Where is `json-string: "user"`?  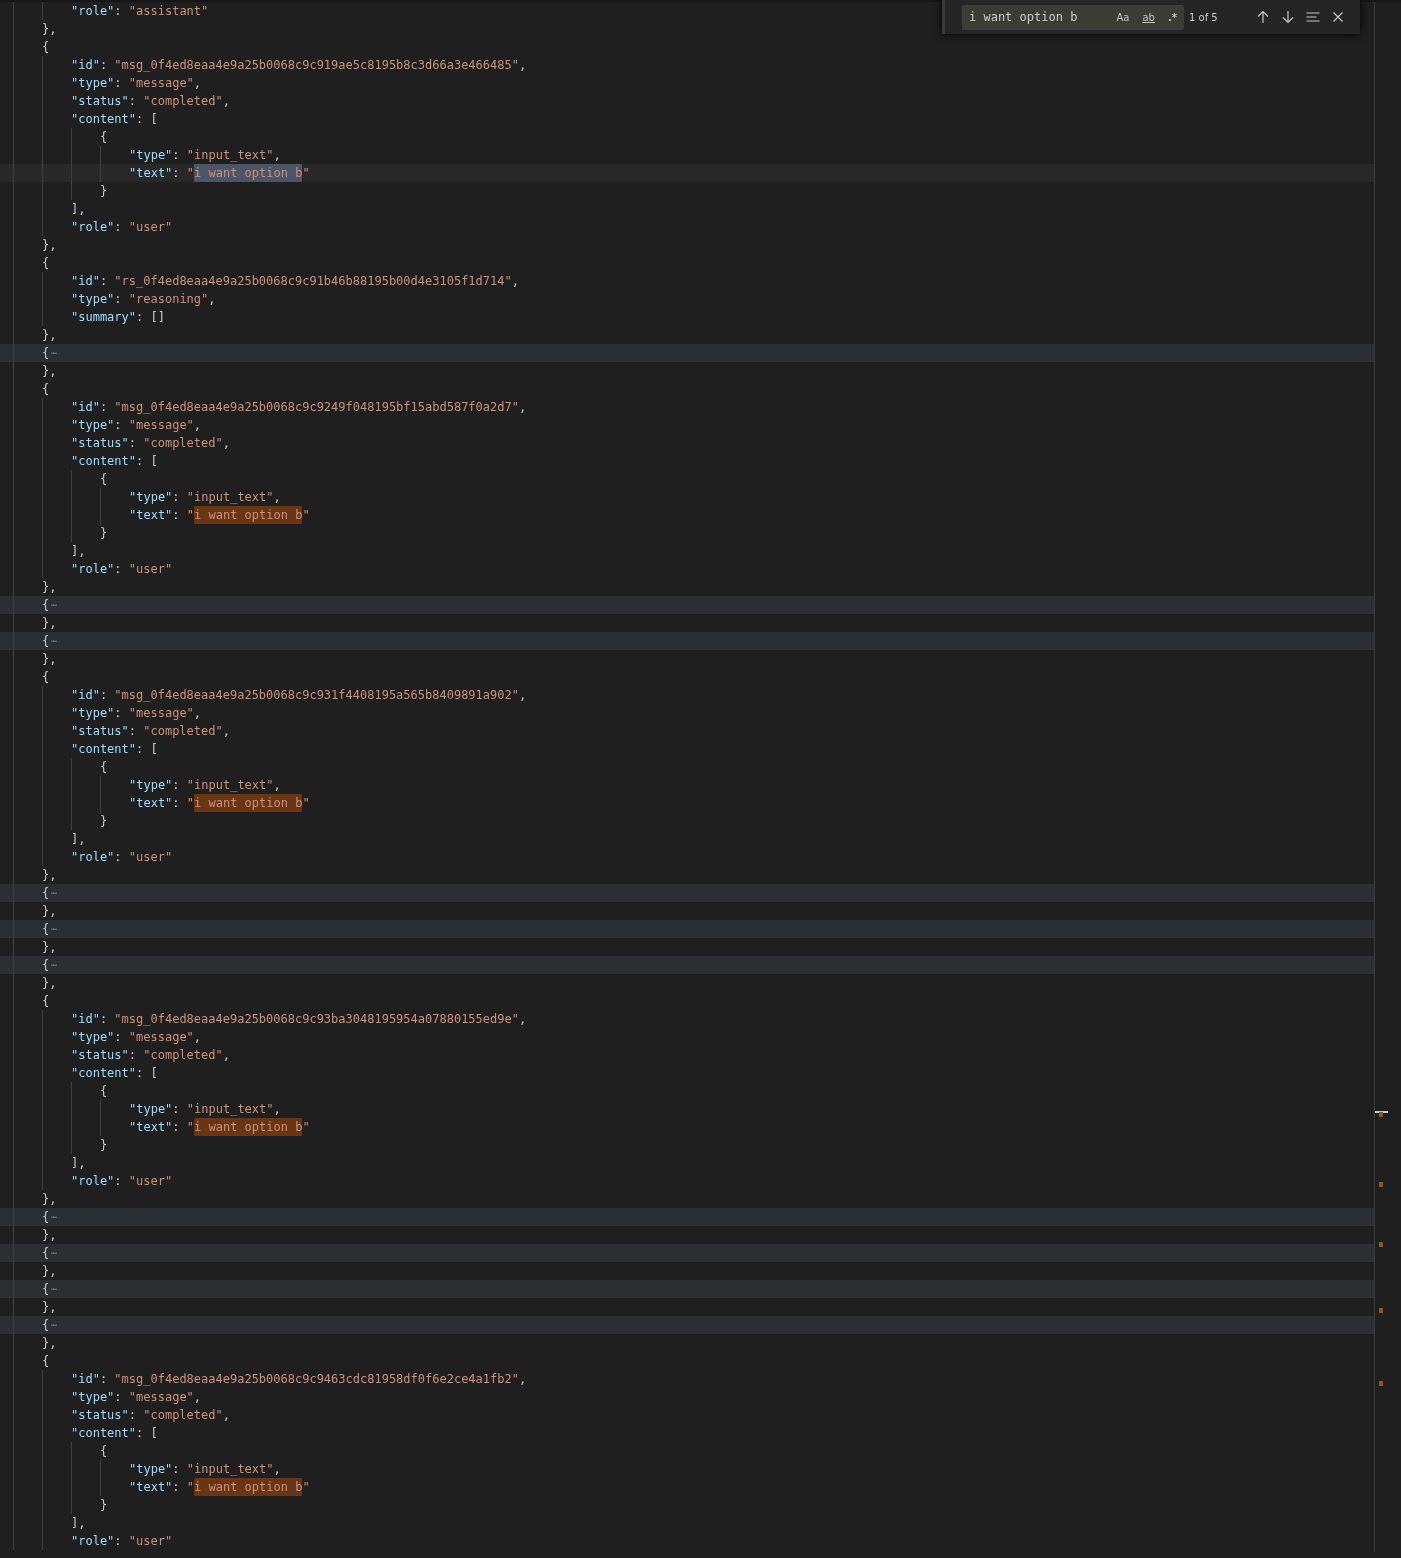 json-string: "user" is located at coordinates (150, 1541).